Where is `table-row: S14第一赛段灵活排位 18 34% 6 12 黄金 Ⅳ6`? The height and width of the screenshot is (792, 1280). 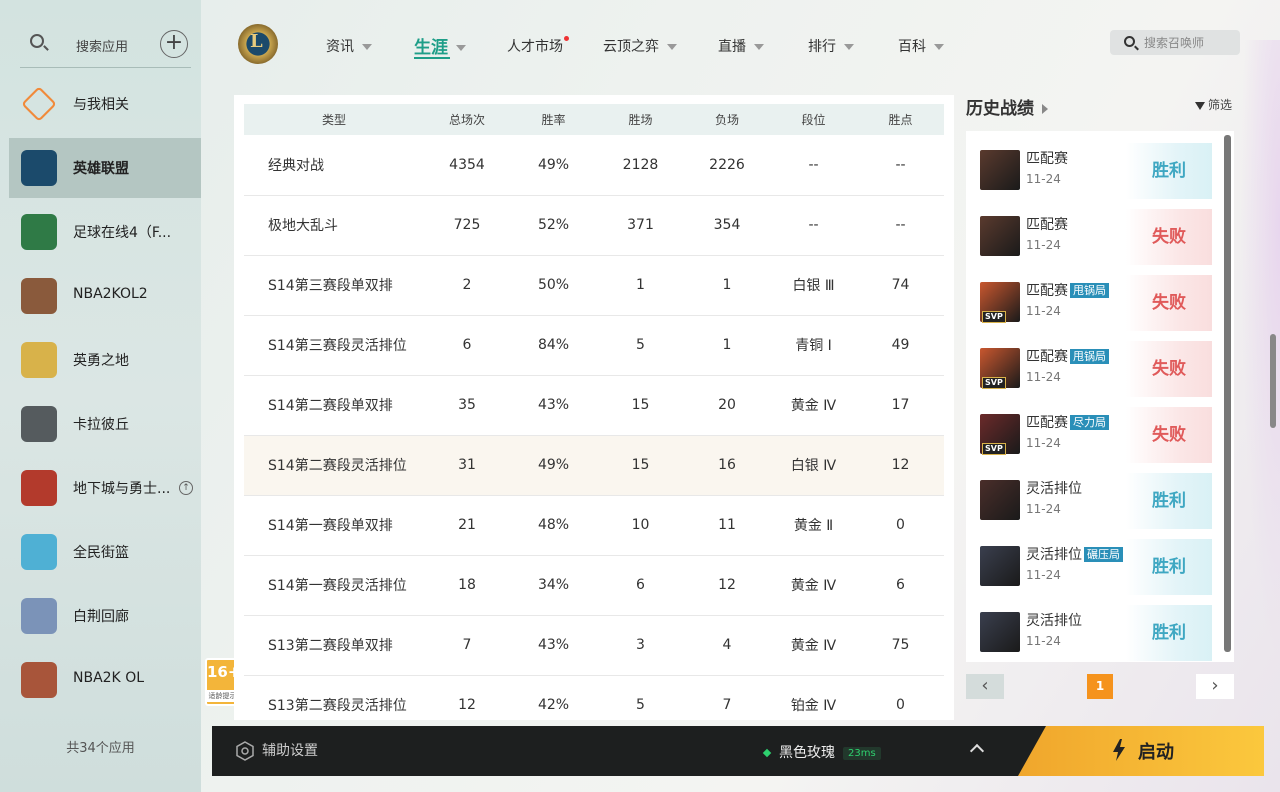 table-row: S14第一赛段灵活排位 18 34% 6 12 黄金 Ⅳ6 is located at coordinates (594, 585).